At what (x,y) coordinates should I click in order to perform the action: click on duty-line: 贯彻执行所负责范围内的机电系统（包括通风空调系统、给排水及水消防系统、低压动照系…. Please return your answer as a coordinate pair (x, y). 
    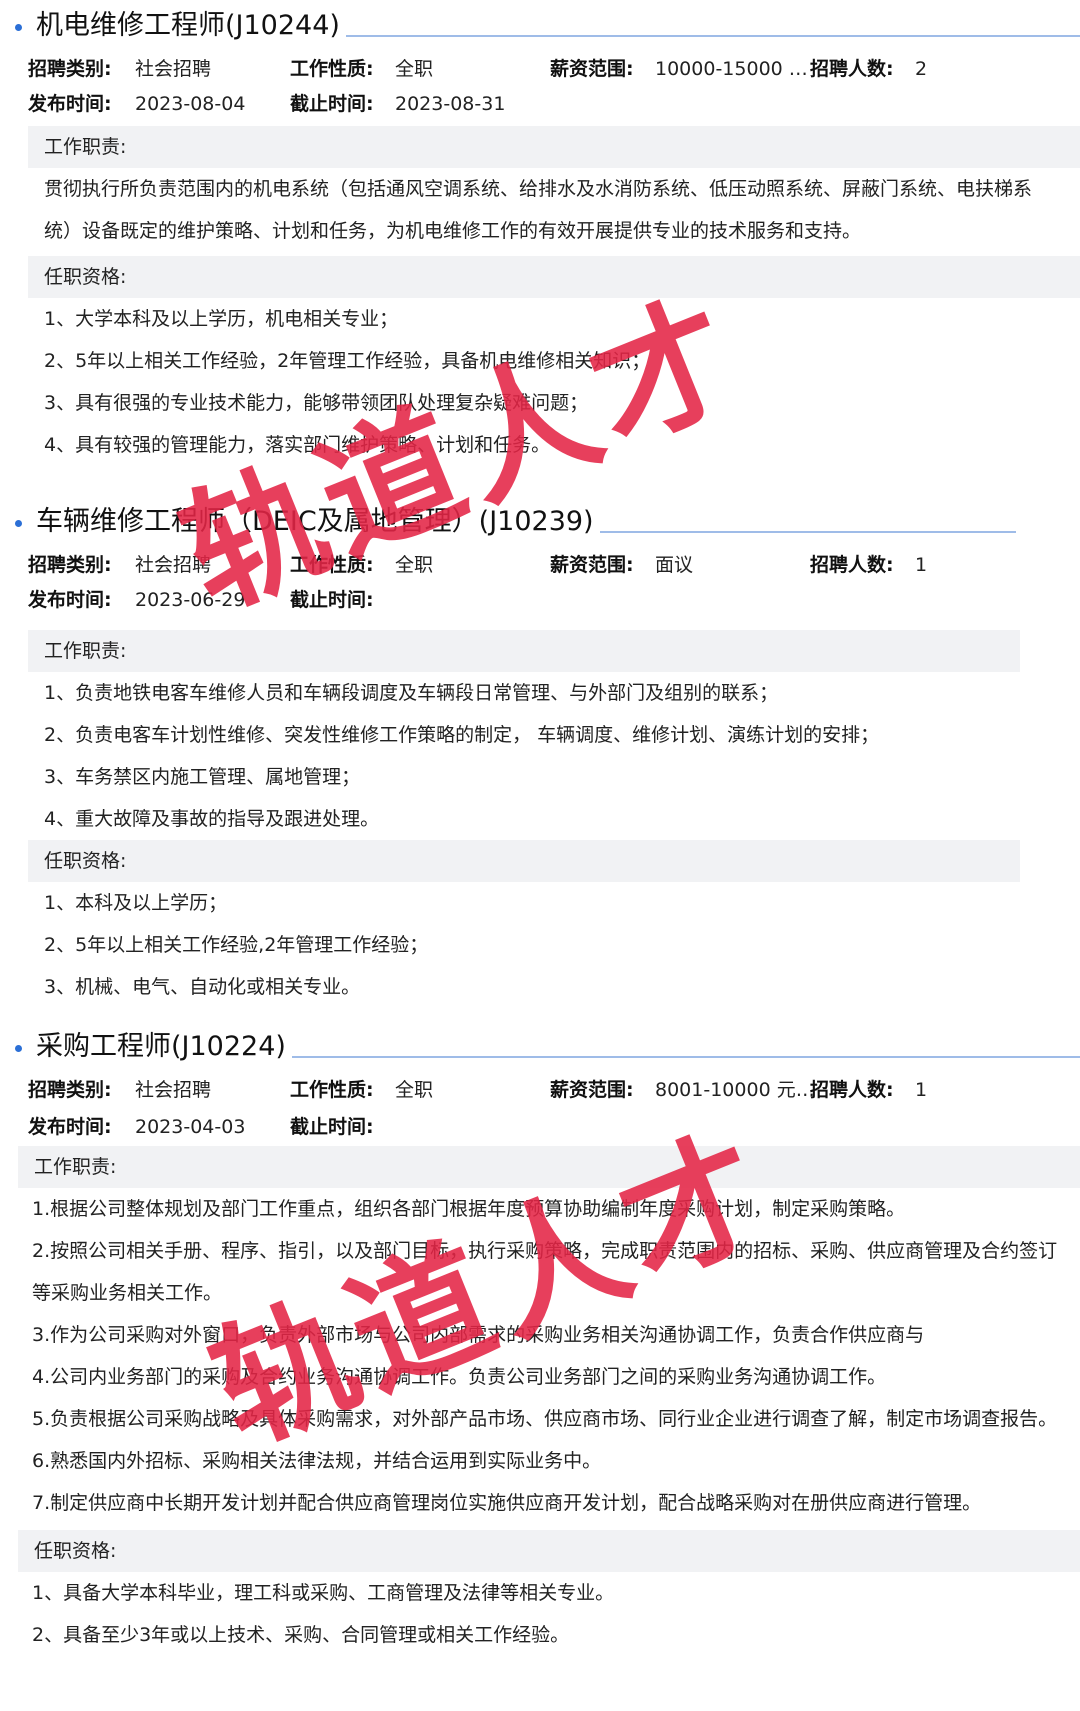
    Looking at the image, I should click on (538, 210).